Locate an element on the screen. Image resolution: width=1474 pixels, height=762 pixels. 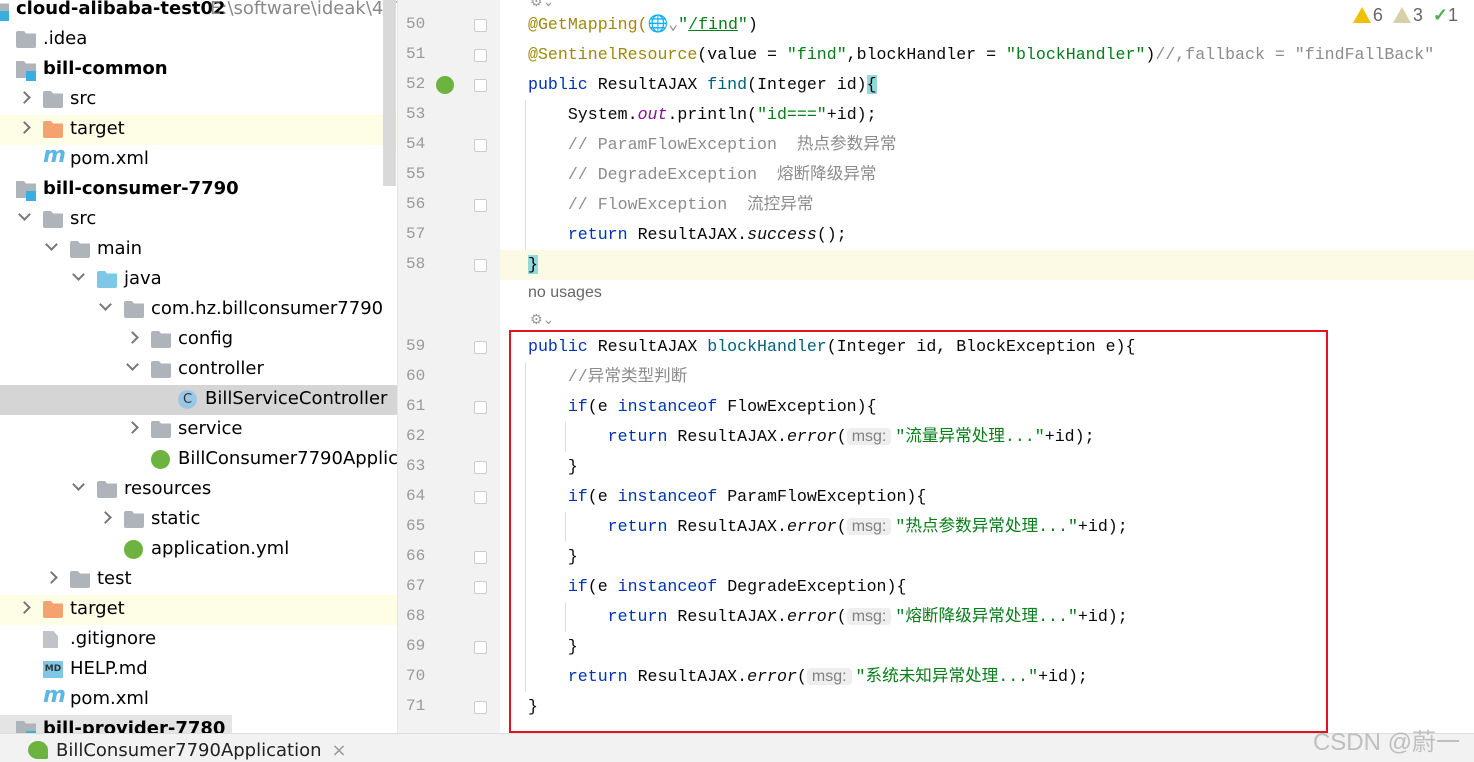
tree-item-label: cloud-alibaba-test02 is located at coordinates (121, 9).